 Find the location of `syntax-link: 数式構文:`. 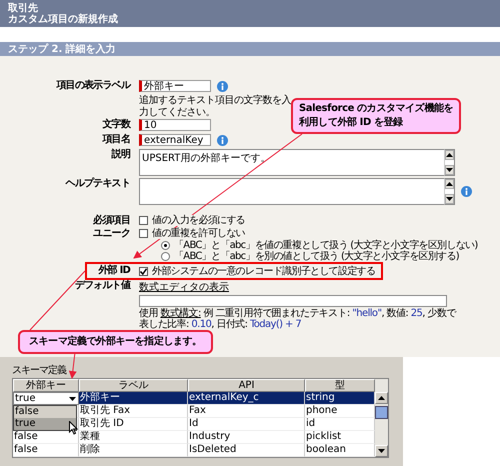

syntax-link: 数式構文: is located at coordinates (180, 313).